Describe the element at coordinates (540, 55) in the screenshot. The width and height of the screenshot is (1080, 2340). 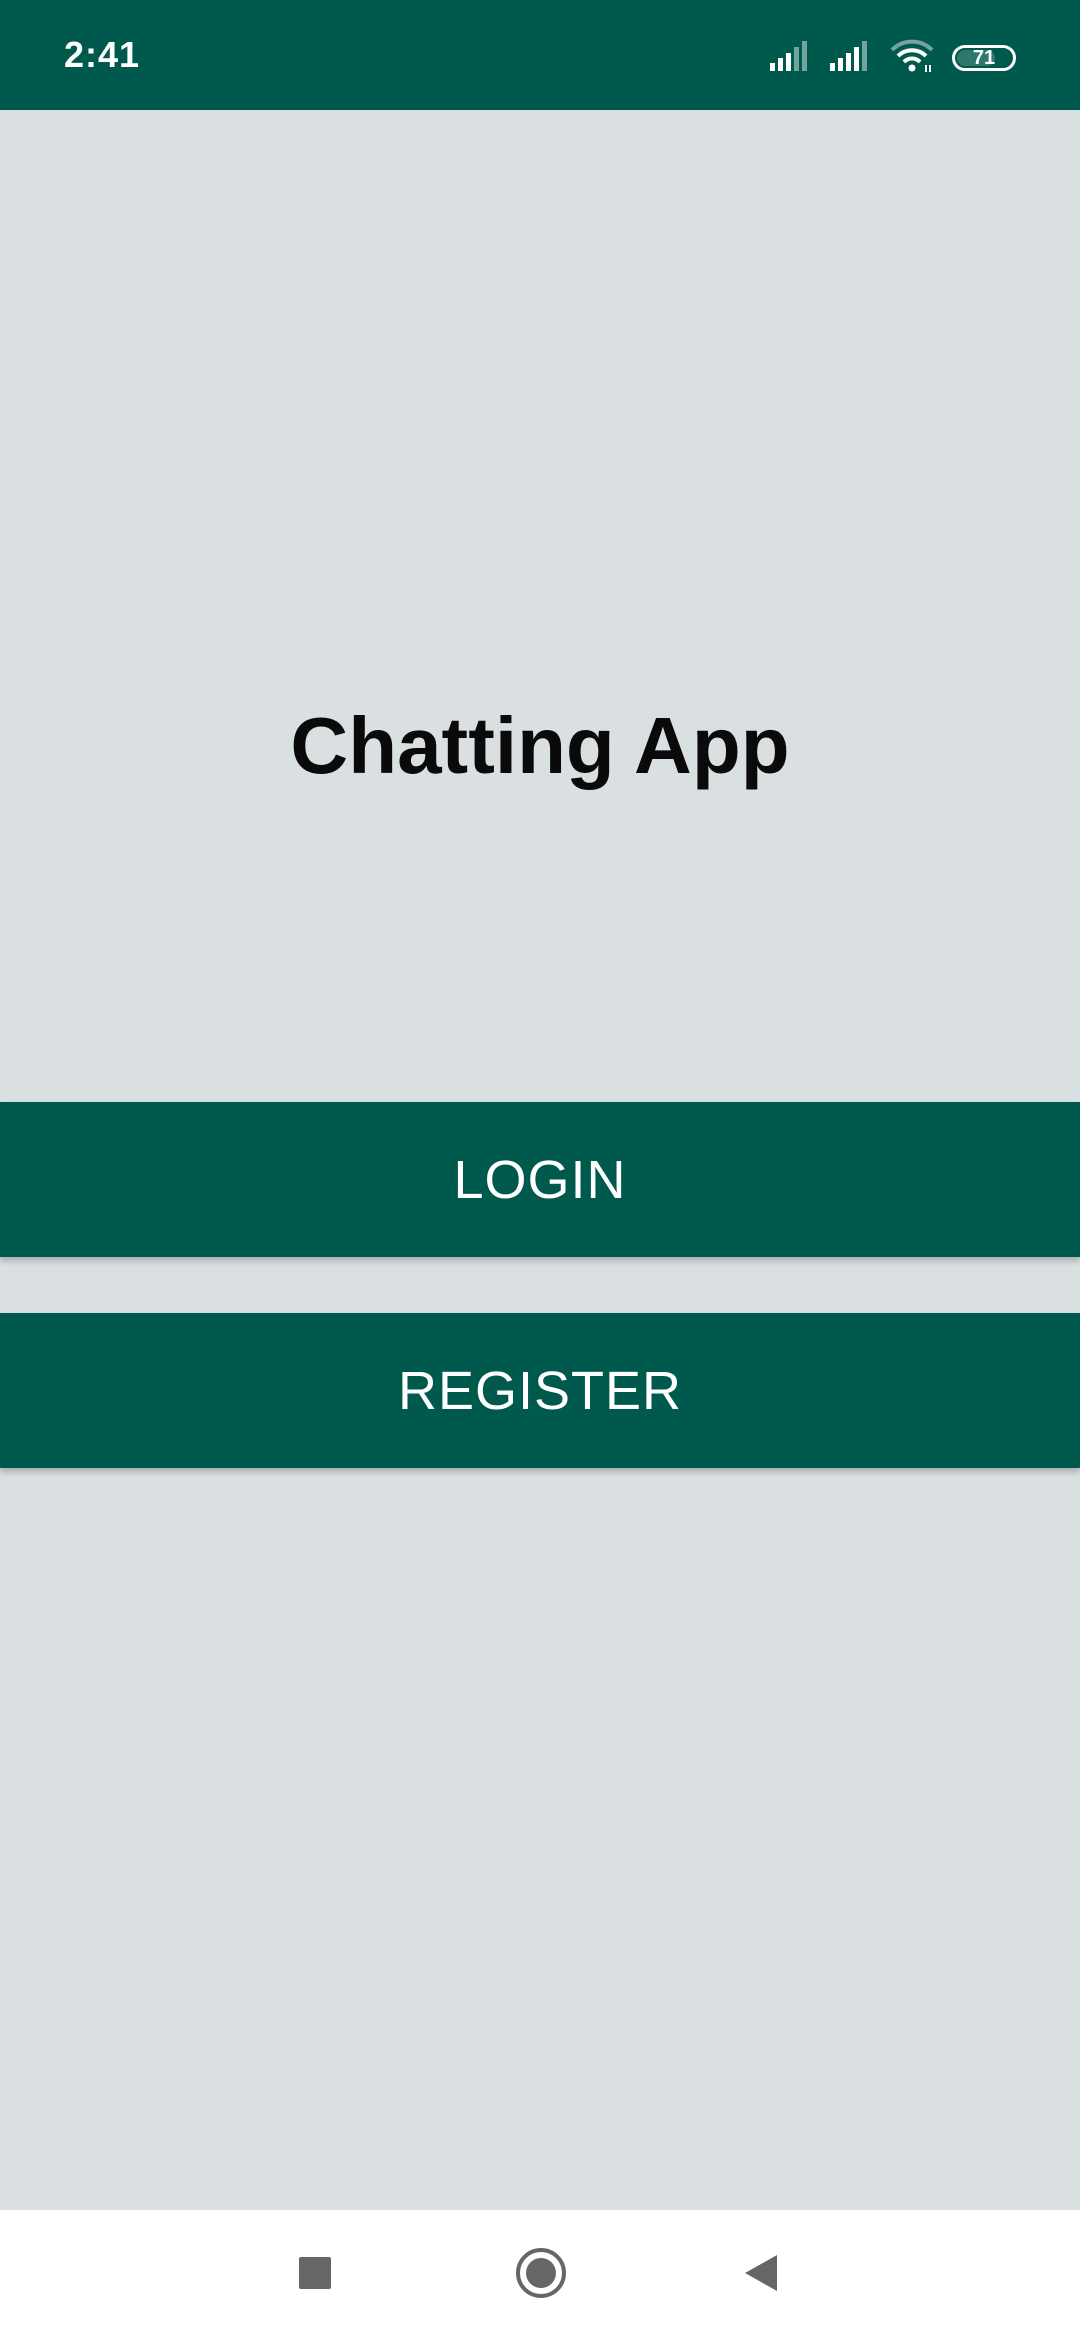
I see `status-bar: 2:41 71` at that location.